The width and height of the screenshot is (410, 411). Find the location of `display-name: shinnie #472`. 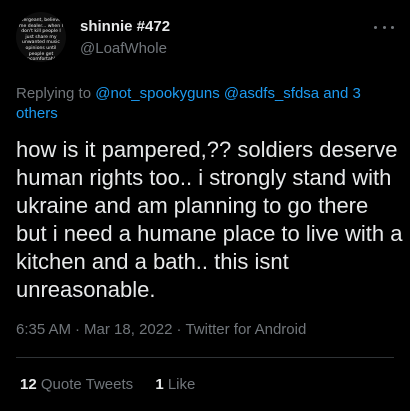

display-name: shinnie #472 is located at coordinates (125, 26).